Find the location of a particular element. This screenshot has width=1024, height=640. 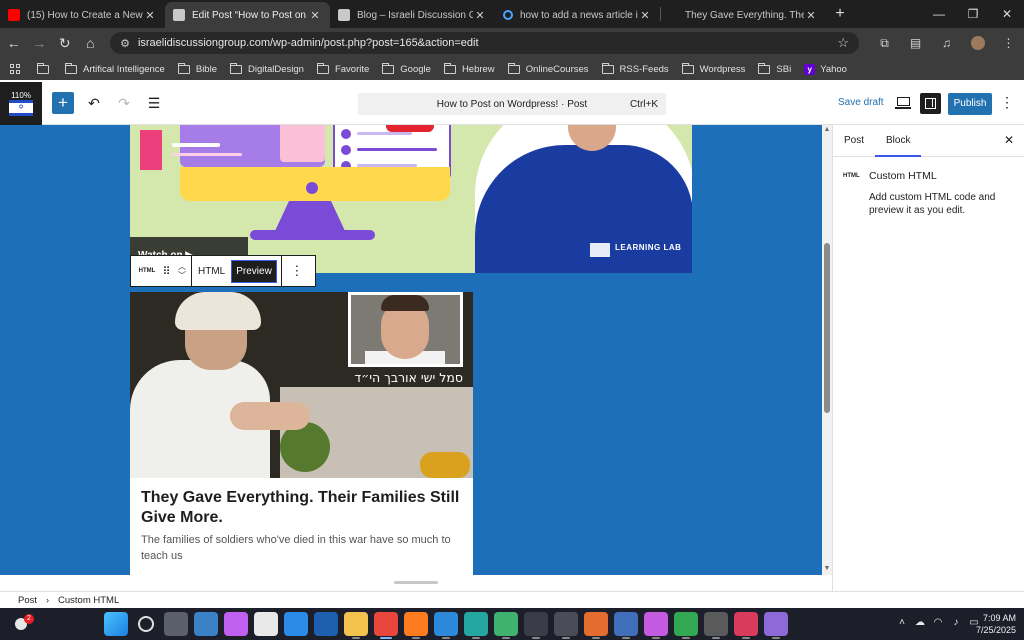

scroll-up-icon: ▲ is located at coordinates (827, 129).